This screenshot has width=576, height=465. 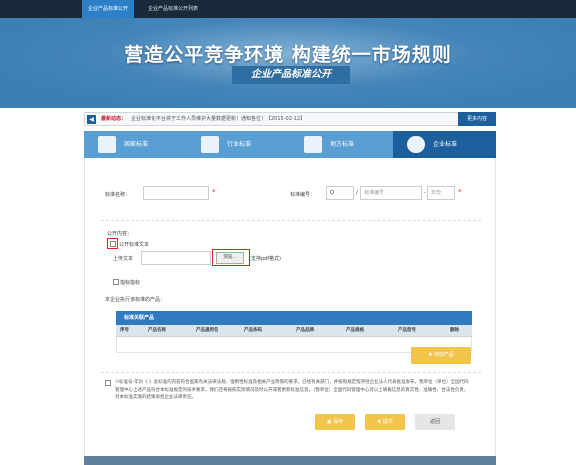 I want to click on column-header: 产品通用名, so click(x=207, y=330).